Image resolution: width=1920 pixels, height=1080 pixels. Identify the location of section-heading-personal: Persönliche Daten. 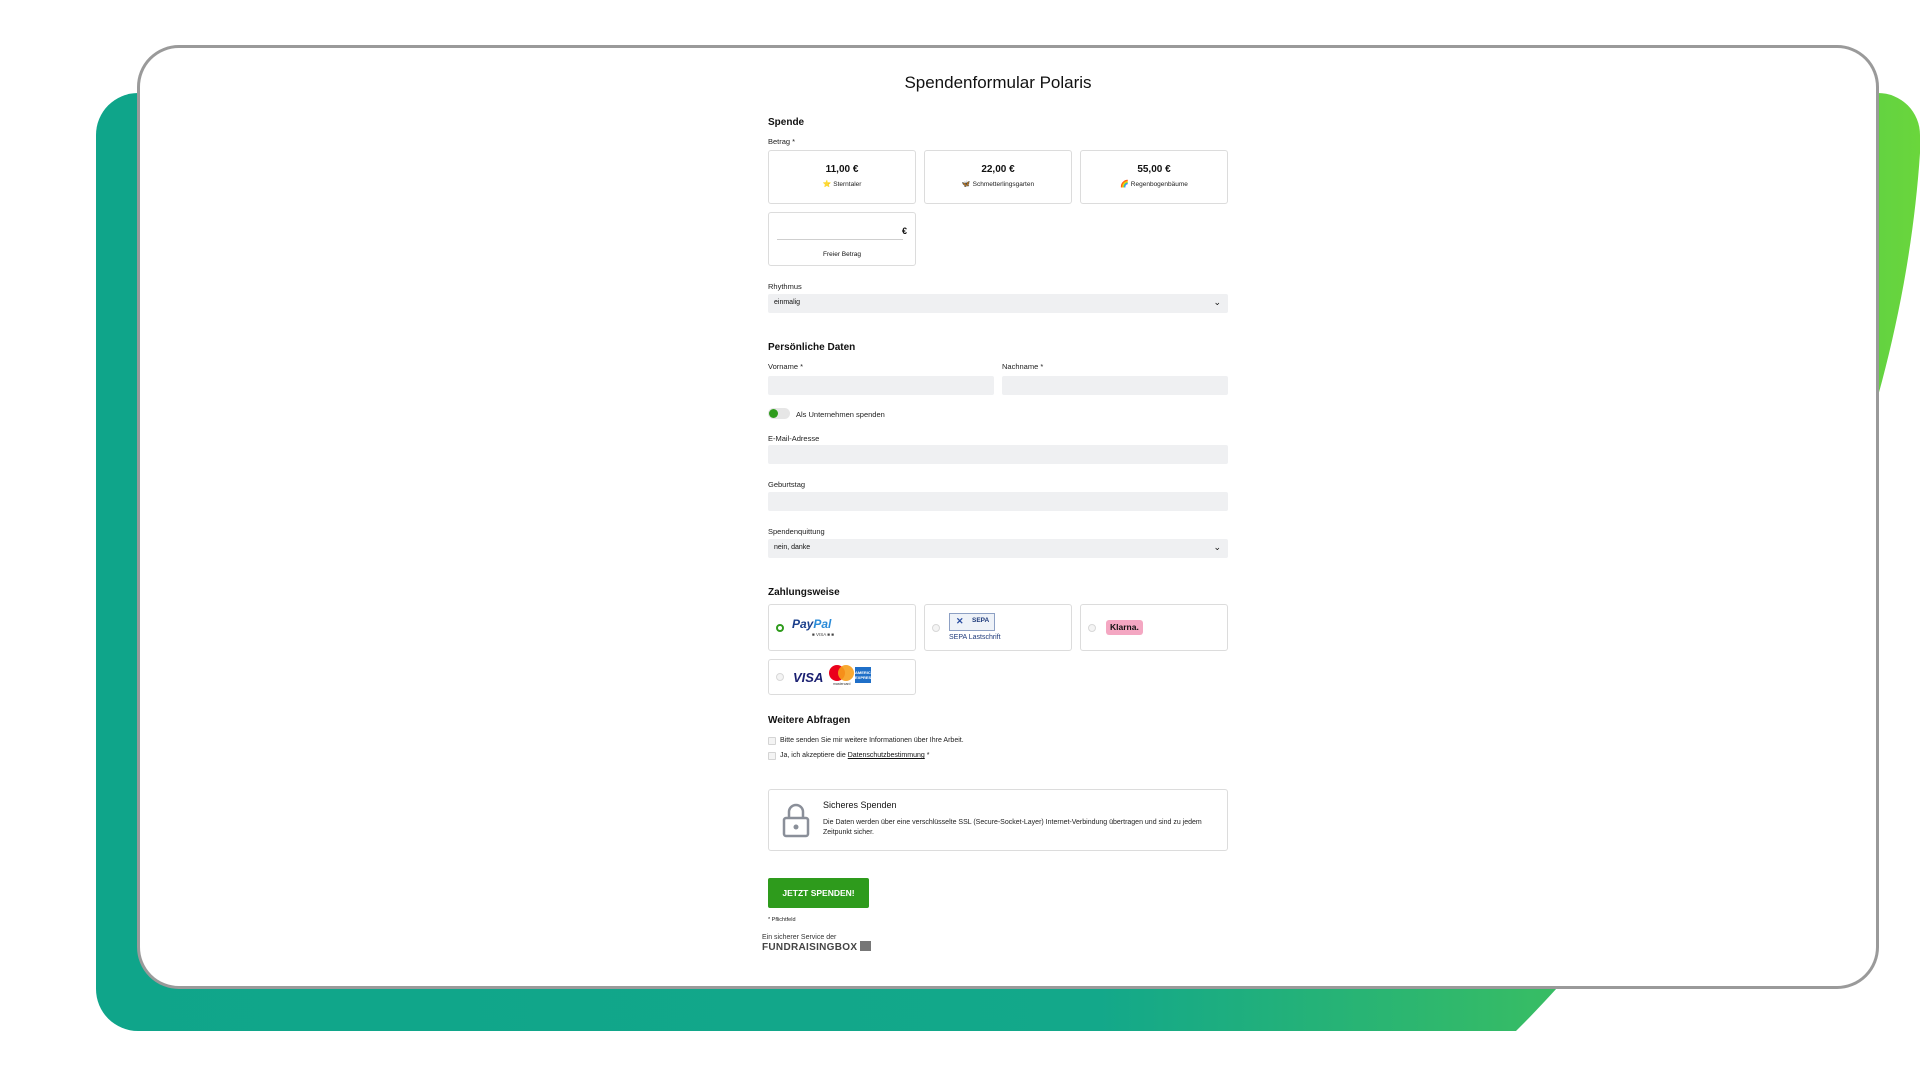
(812, 347).